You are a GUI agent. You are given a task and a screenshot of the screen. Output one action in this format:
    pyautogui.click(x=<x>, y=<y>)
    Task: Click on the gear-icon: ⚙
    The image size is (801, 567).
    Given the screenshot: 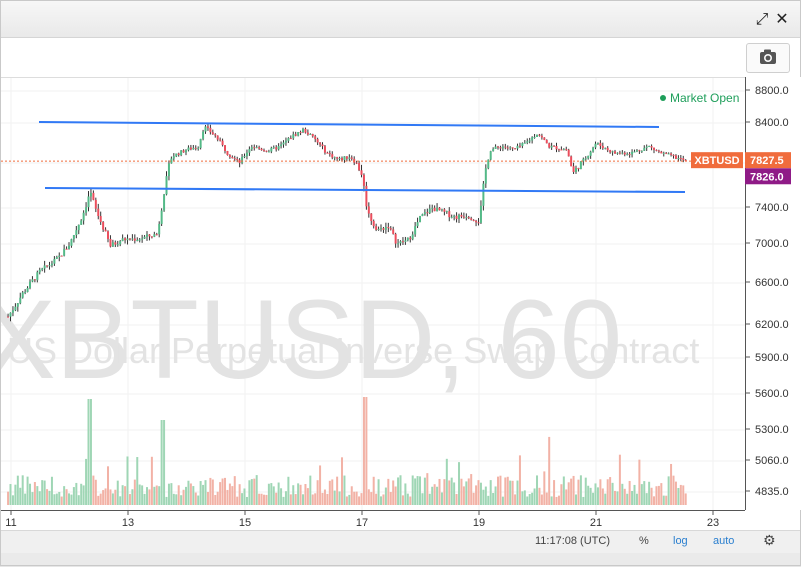 What is the action you would take?
    pyautogui.click(x=769, y=541)
    